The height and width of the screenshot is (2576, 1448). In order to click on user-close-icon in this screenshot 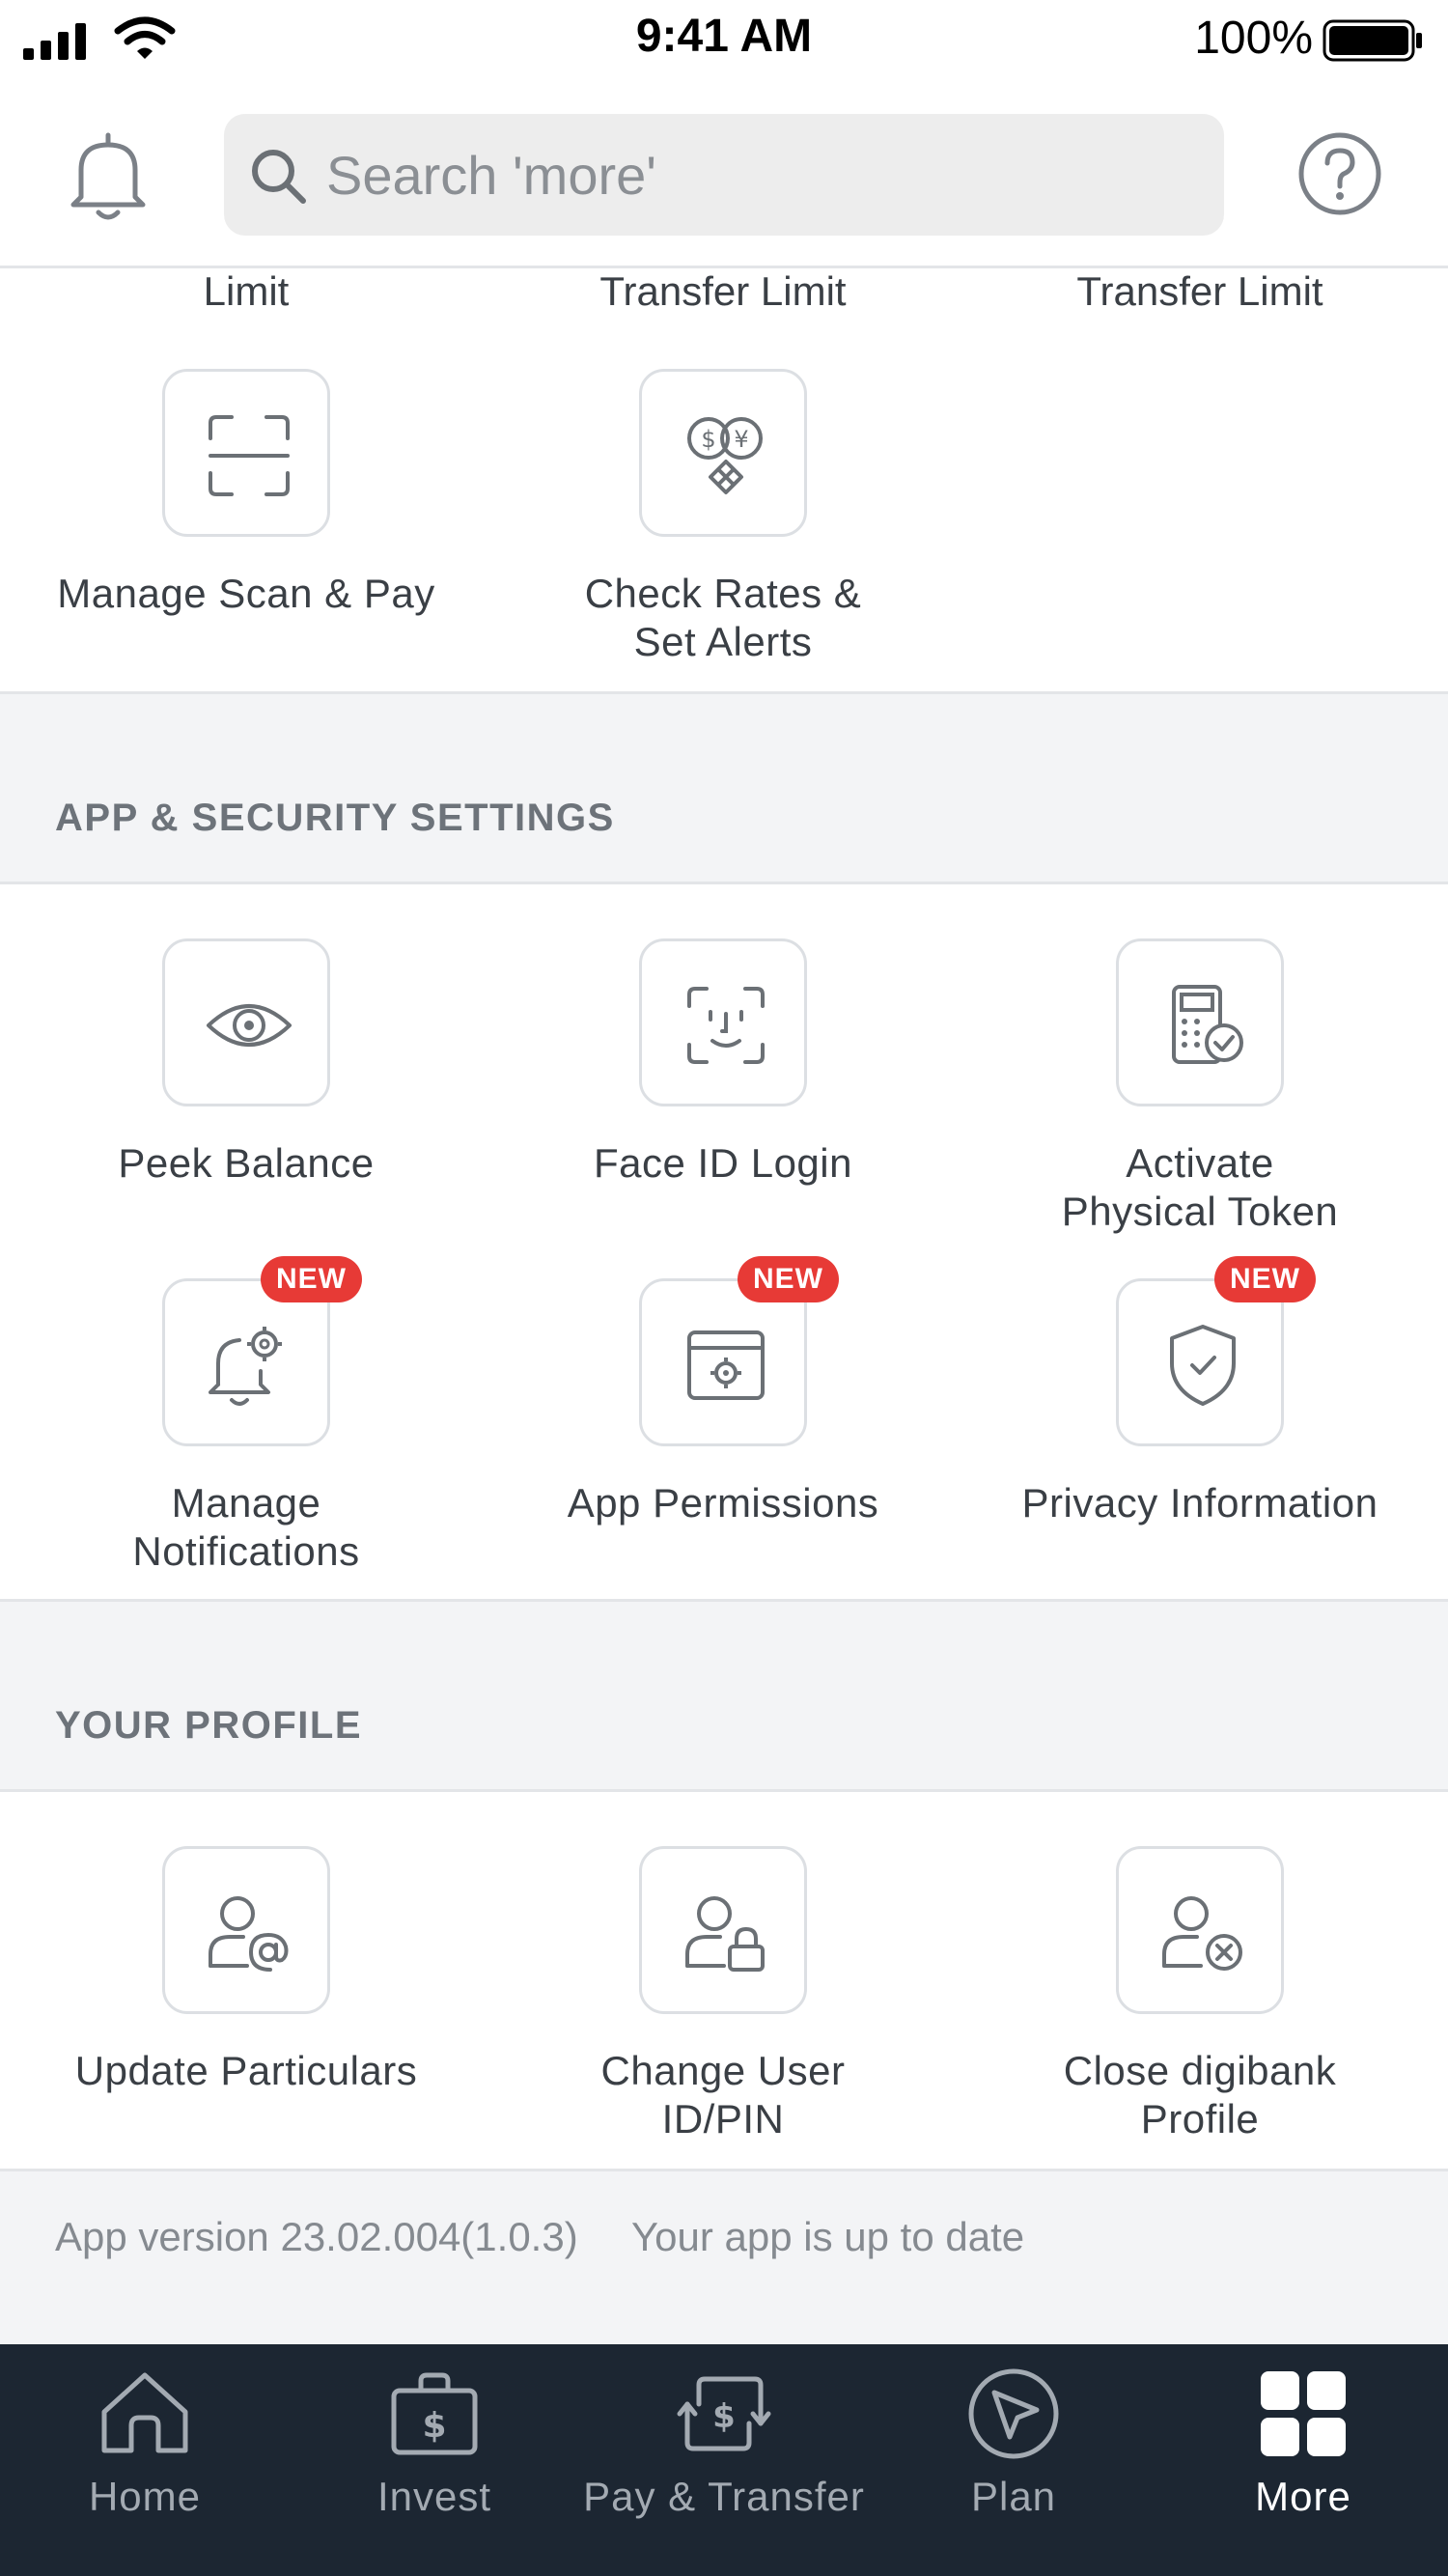, I will do `click(1202, 1934)`.